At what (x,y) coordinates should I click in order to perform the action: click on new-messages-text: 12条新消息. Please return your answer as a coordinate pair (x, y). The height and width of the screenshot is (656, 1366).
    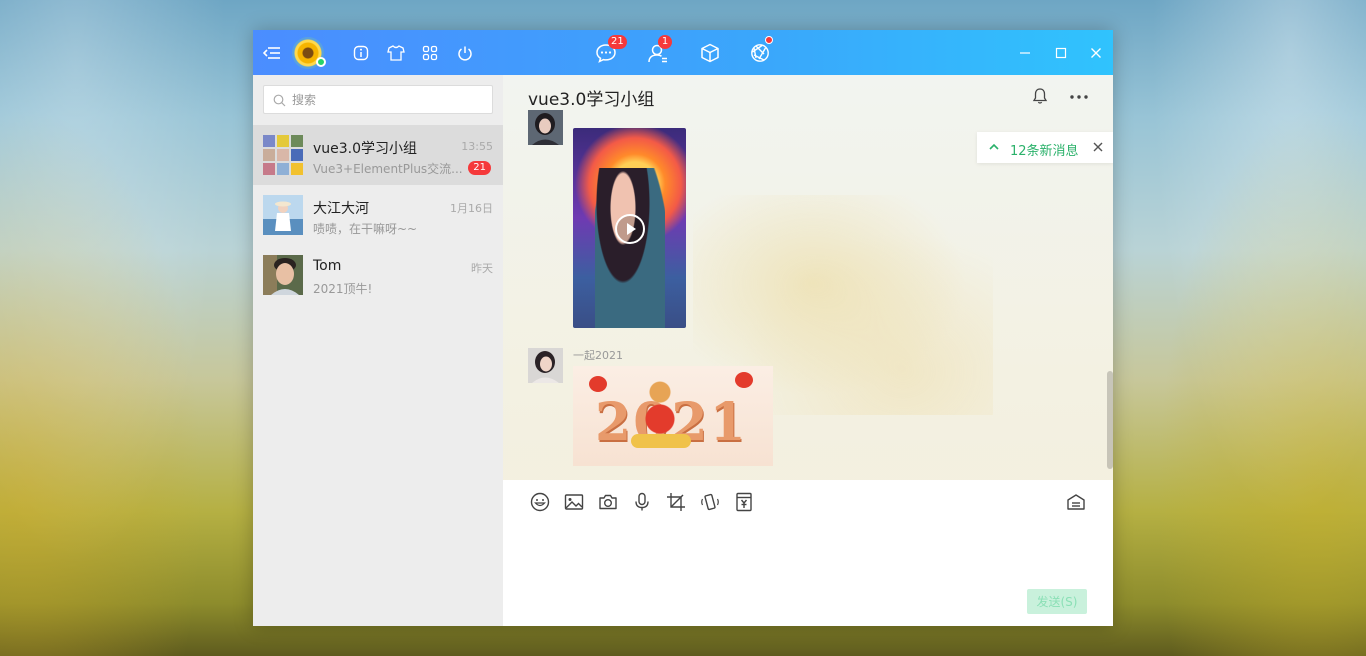
    Looking at the image, I should click on (1044, 151).